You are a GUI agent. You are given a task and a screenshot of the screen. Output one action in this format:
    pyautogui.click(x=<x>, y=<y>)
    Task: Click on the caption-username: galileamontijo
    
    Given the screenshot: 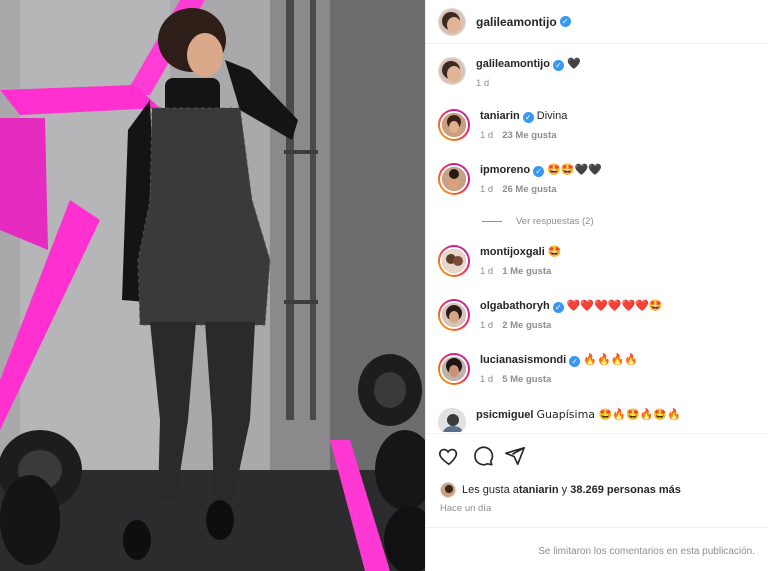 What is the action you would take?
    pyautogui.click(x=513, y=64)
    